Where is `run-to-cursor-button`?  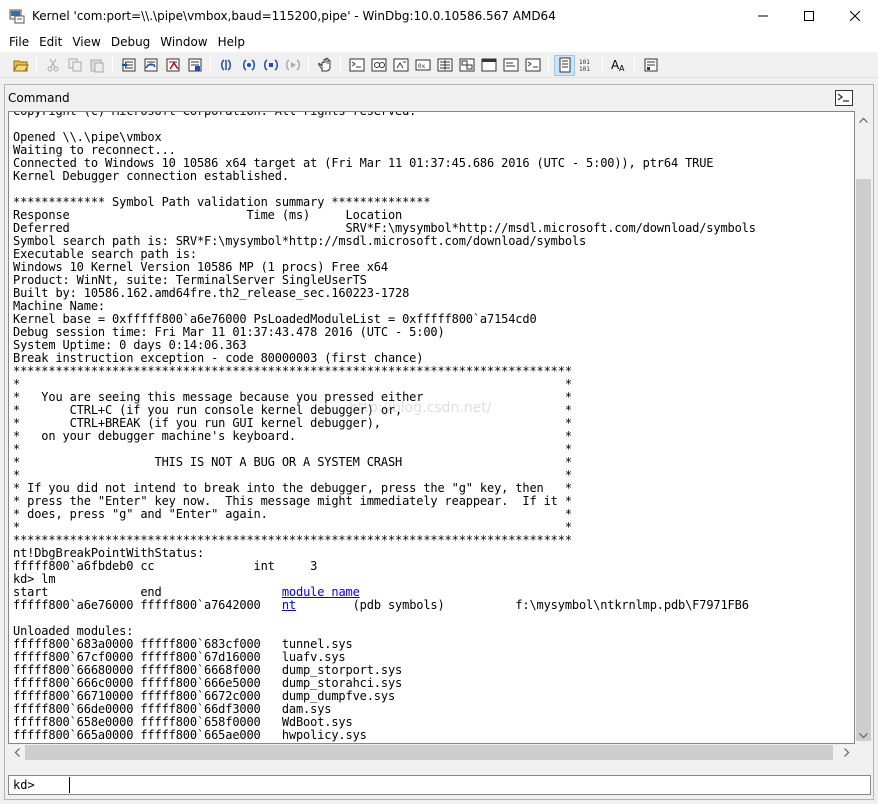 run-to-cursor-button is located at coordinates (194, 65).